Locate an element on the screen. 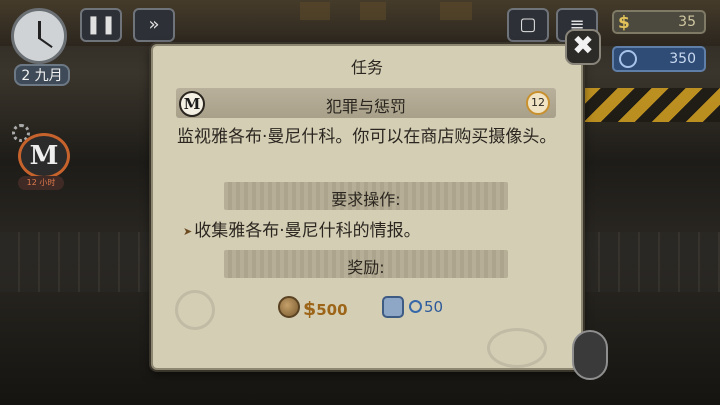 This screenshot has width=720, height=405. fast-forward-icon: » is located at coordinates (154, 24).